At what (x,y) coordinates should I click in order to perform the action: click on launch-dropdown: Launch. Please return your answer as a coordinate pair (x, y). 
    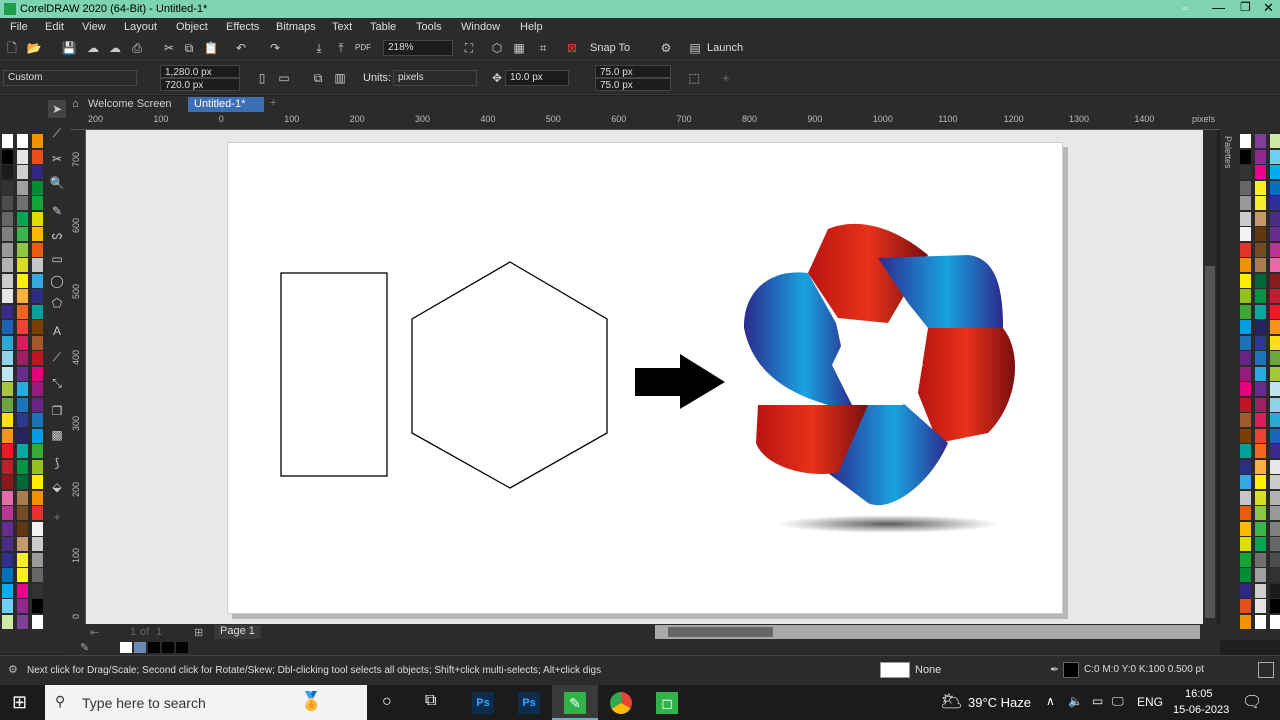
    Looking at the image, I should click on (725, 48).